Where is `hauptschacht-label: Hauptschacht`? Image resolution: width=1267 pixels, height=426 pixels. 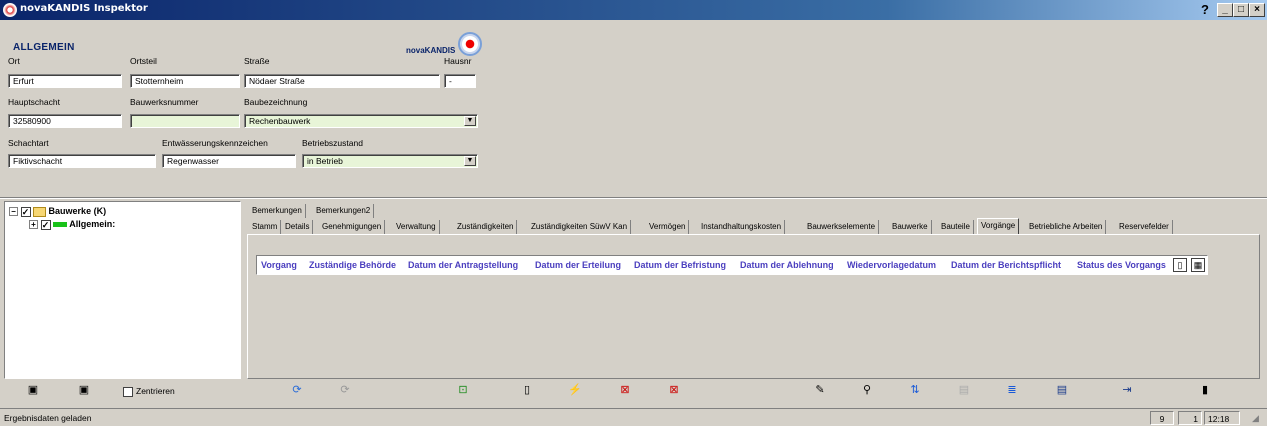 hauptschacht-label: Hauptschacht is located at coordinates (34, 102).